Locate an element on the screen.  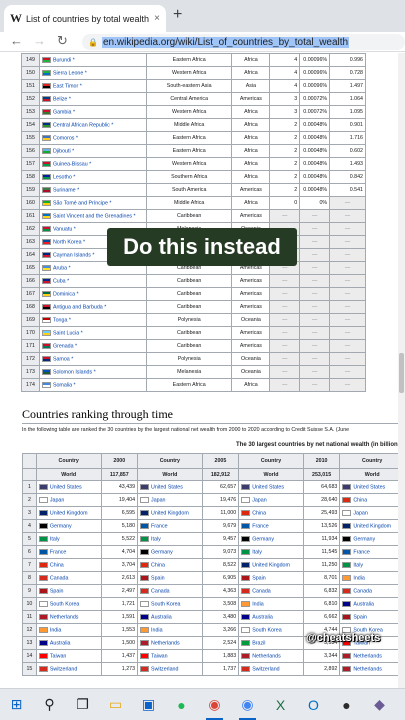
new-tab-button: + is located at coordinates (177, 15).